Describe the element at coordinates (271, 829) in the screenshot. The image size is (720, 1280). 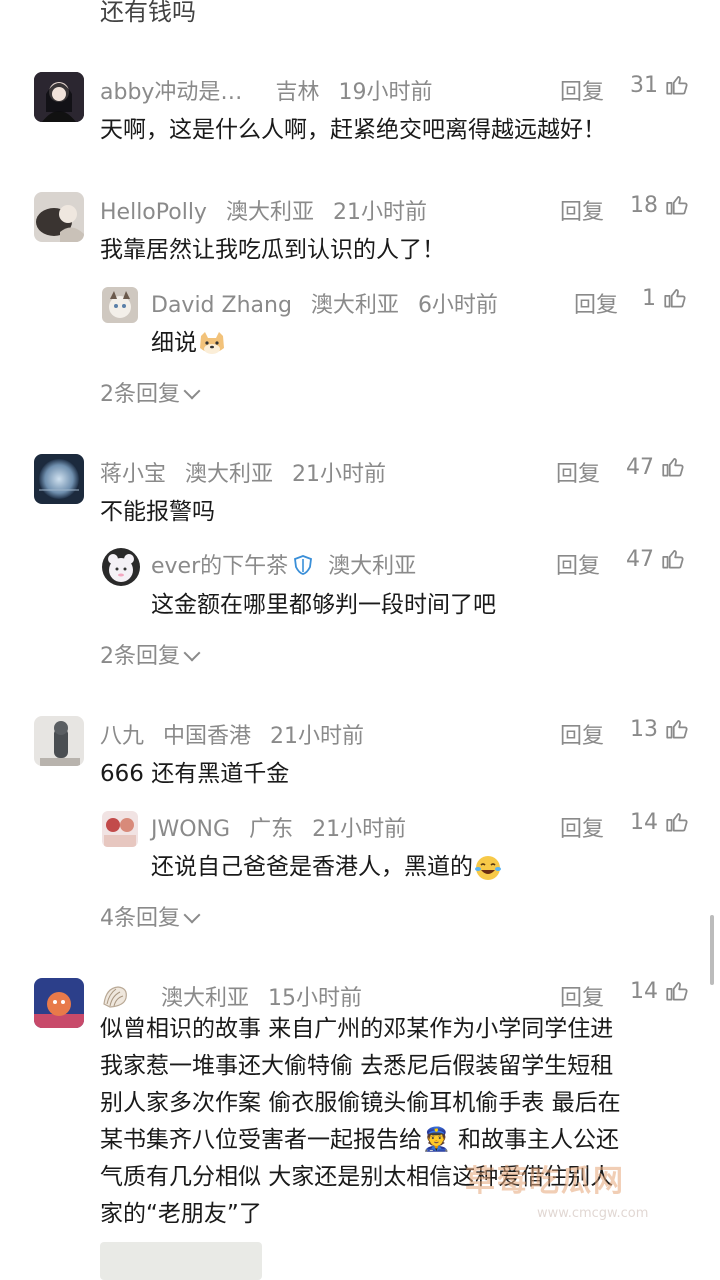
I see `location: 广东` at that location.